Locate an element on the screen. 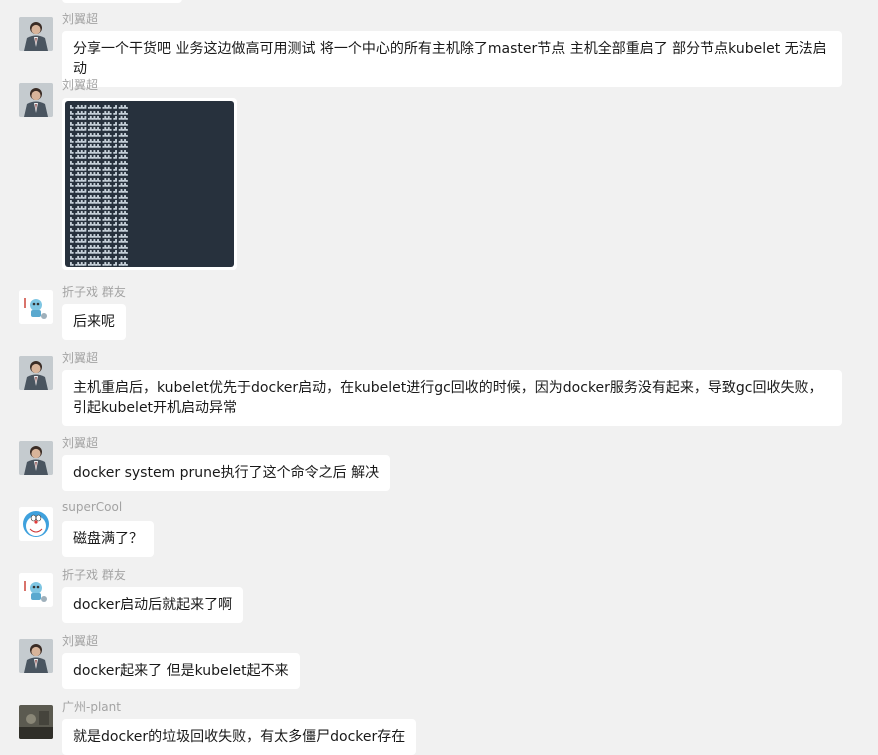 This screenshot has height=755, width=878. message-bubble: docker system prune执行了这个命令之后 解决 is located at coordinates (226, 473).